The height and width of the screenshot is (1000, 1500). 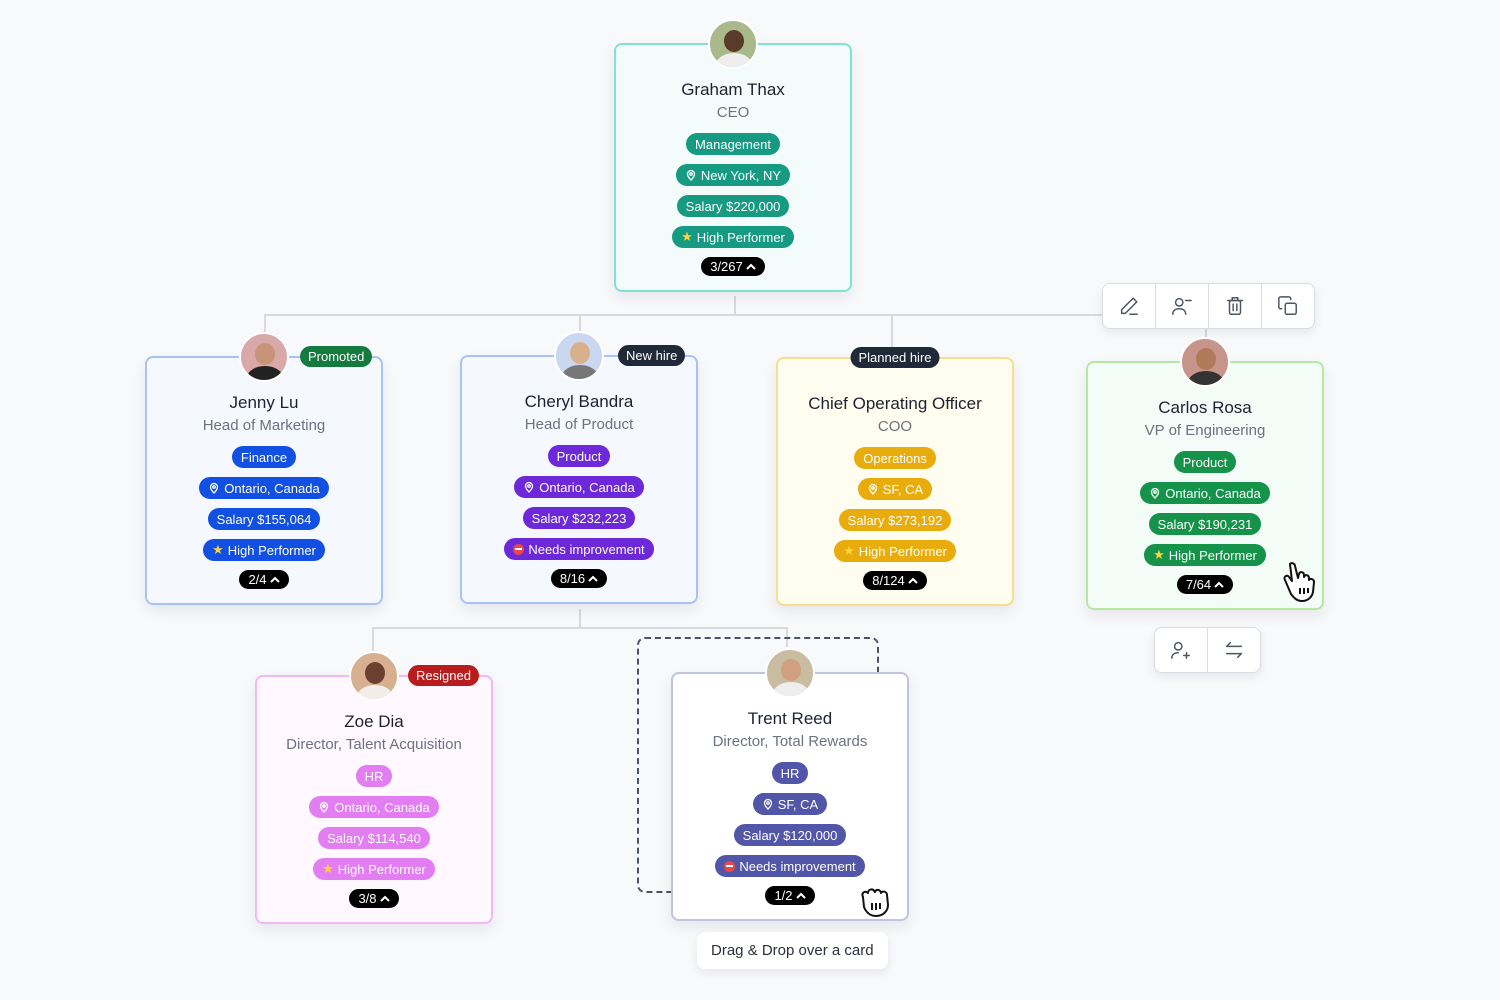 I want to click on expand-reports-toggle: 8/124, so click(x=895, y=580).